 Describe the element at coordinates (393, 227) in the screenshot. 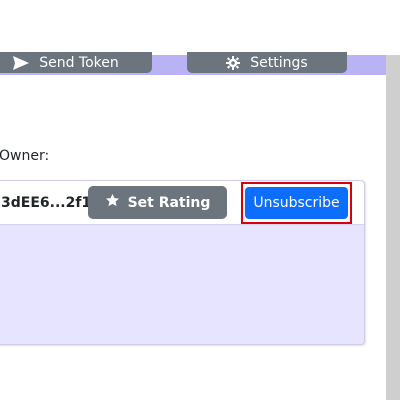

I see `scrollbar` at that location.